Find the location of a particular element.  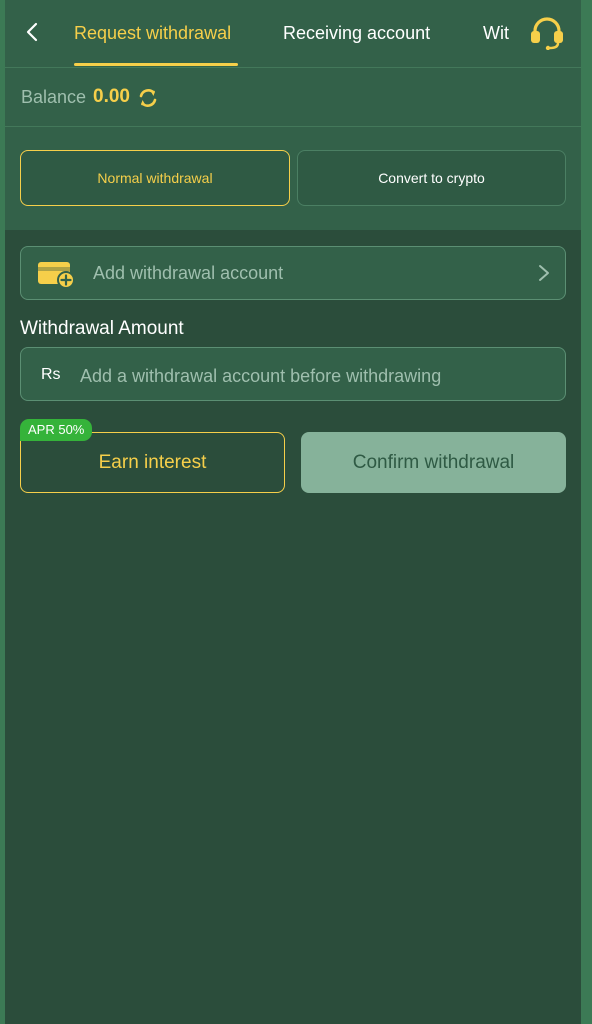

tab-withdrawal-records: Wit is located at coordinates (496, 33).